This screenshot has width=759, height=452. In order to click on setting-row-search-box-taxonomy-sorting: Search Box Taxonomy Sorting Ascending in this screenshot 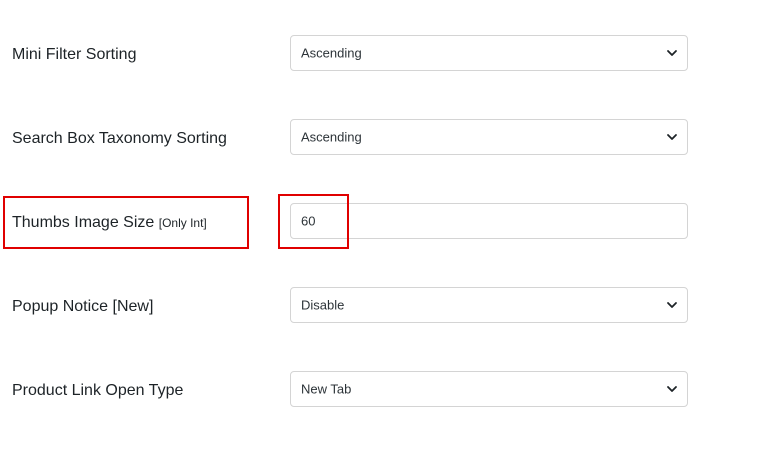, I will do `click(379, 139)`.